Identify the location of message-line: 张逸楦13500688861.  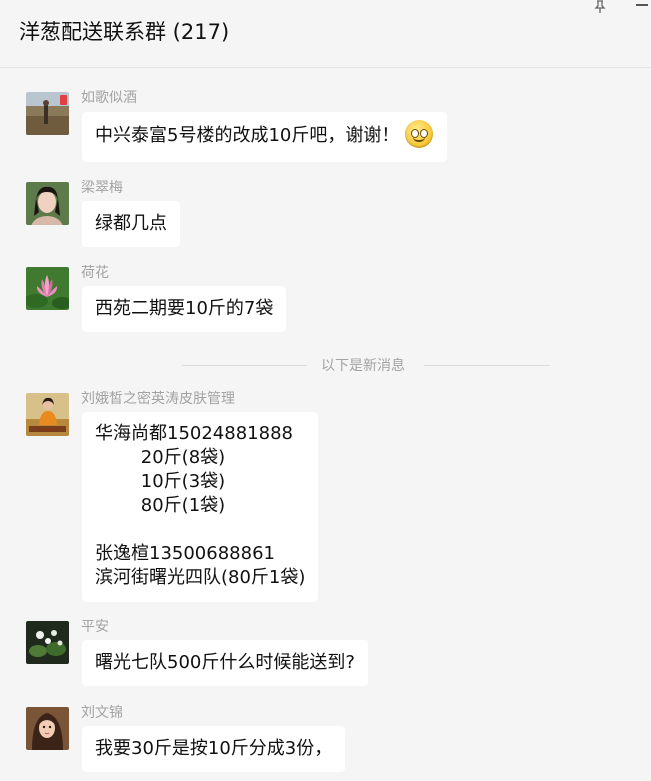
(185, 553).